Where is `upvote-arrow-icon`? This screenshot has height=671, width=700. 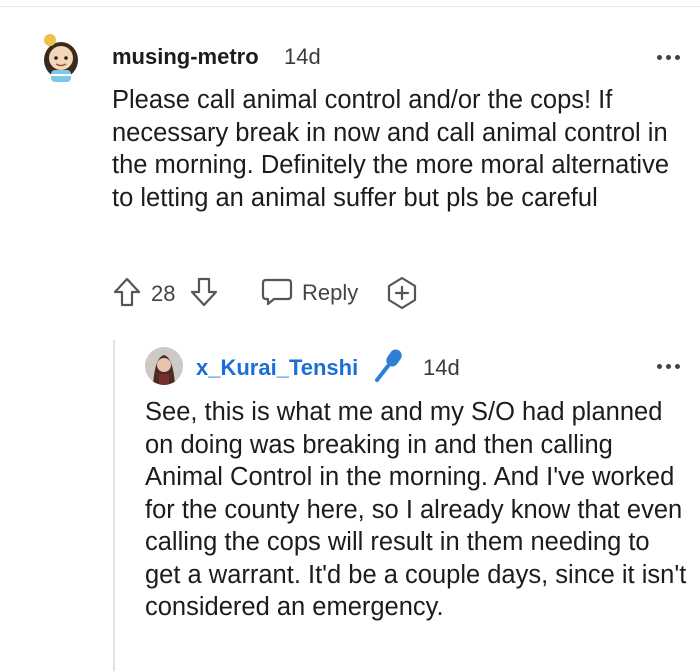 upvote-arrow-icon is located at coordinates (127, 294).